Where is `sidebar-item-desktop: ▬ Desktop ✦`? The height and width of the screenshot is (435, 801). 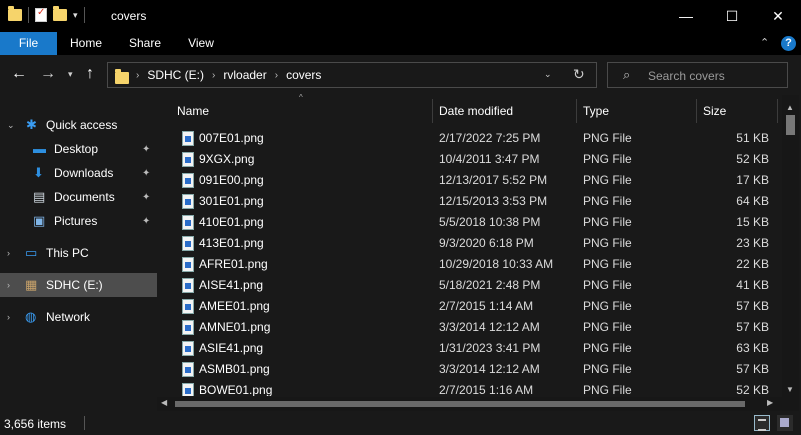
sidebar-item-desktop: ▬ Desktop ✦ is located at coordinates (78, 149).